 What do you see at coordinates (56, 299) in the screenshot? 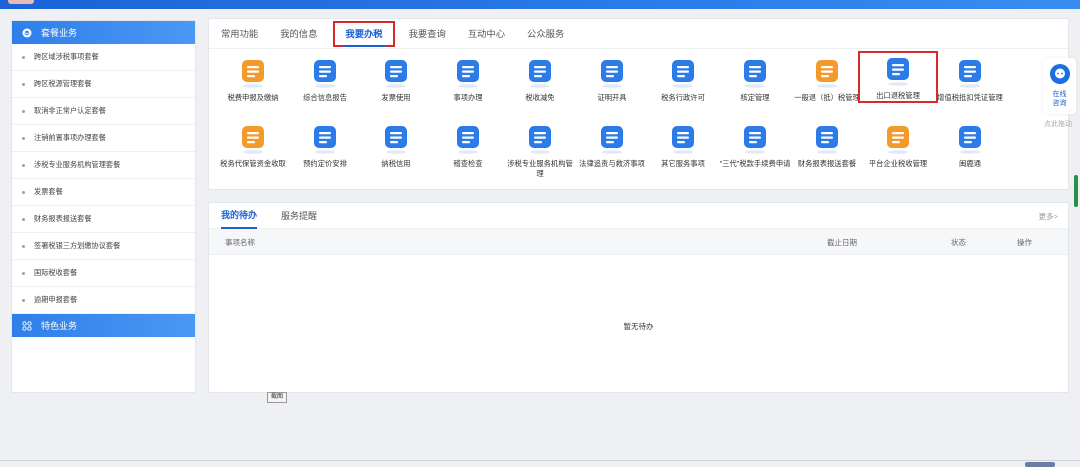
I see `sidebar-item-label: 逾期申报套餐` at bounding box center [56, 299].